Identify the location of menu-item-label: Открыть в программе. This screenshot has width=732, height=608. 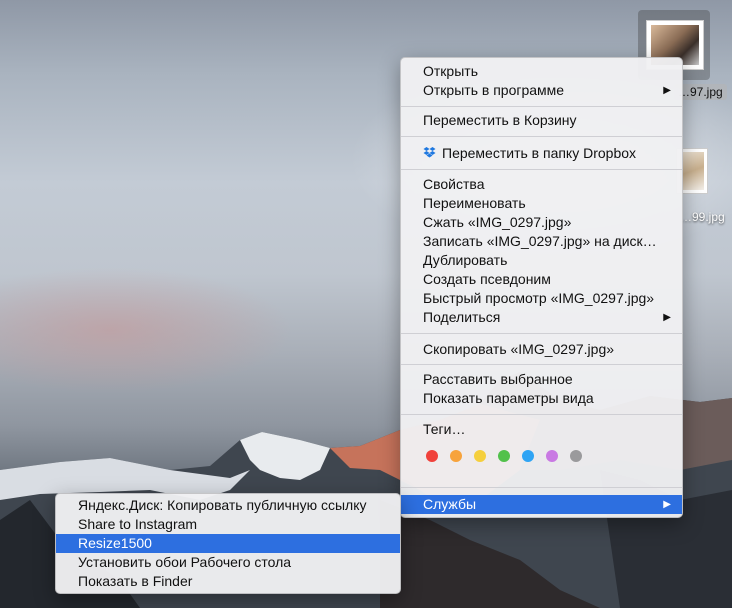
(494, 90).